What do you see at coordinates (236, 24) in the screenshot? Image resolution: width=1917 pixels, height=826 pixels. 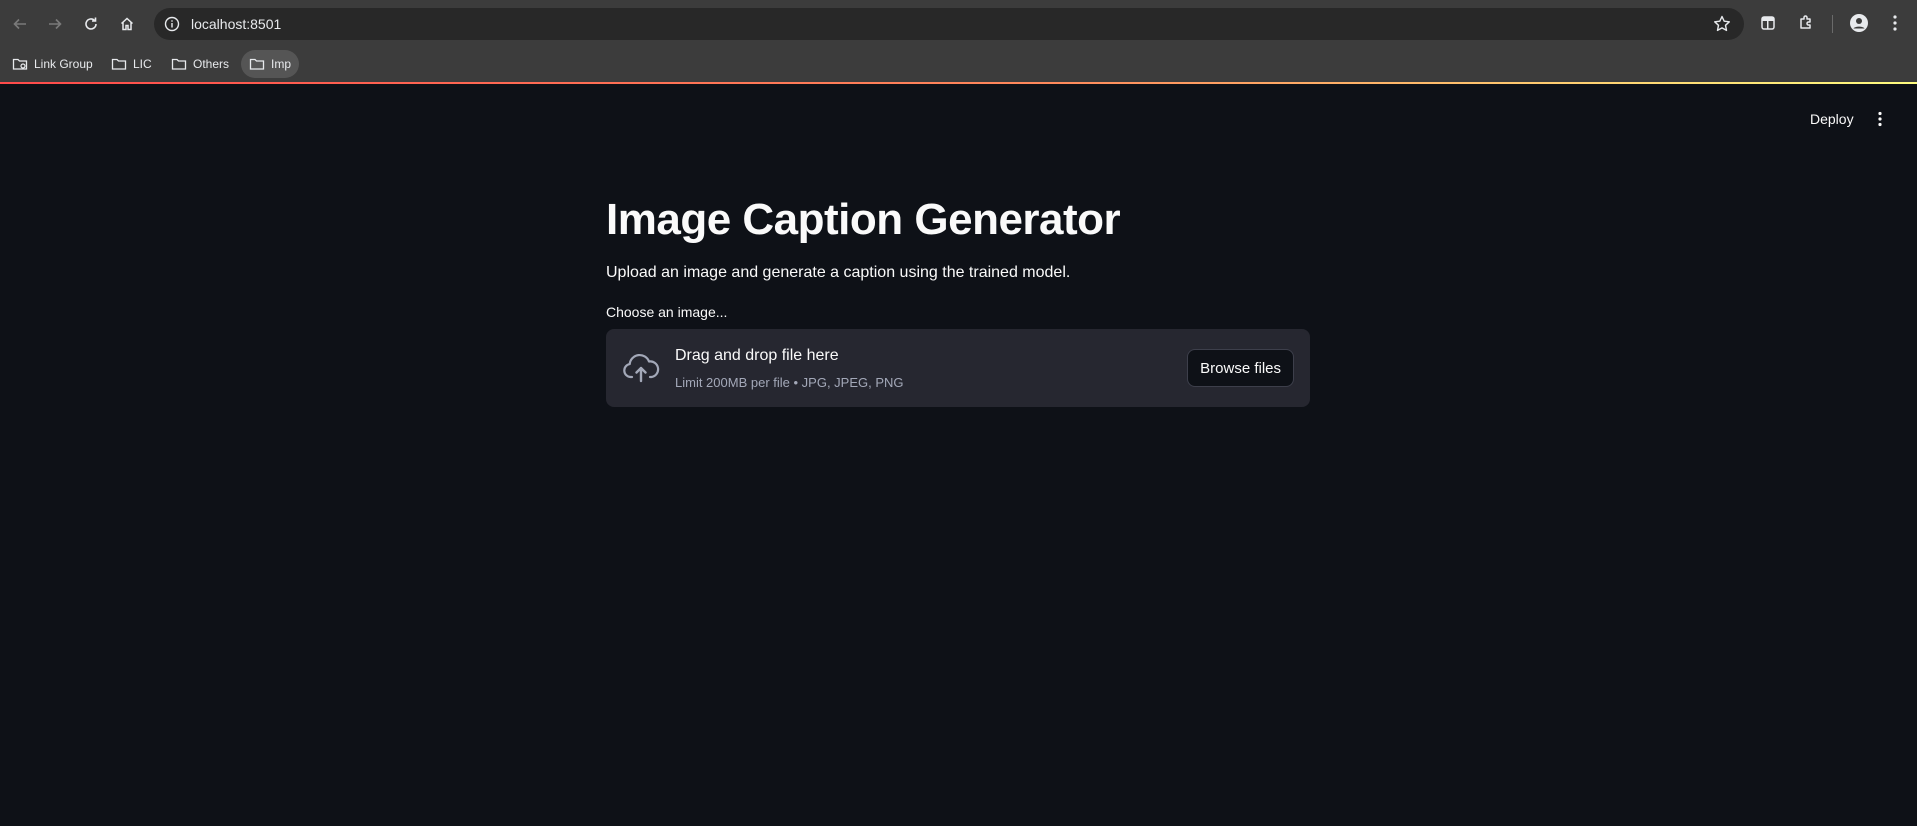 I see `url-text: localhost:8501` at bounding box center [236, 24].